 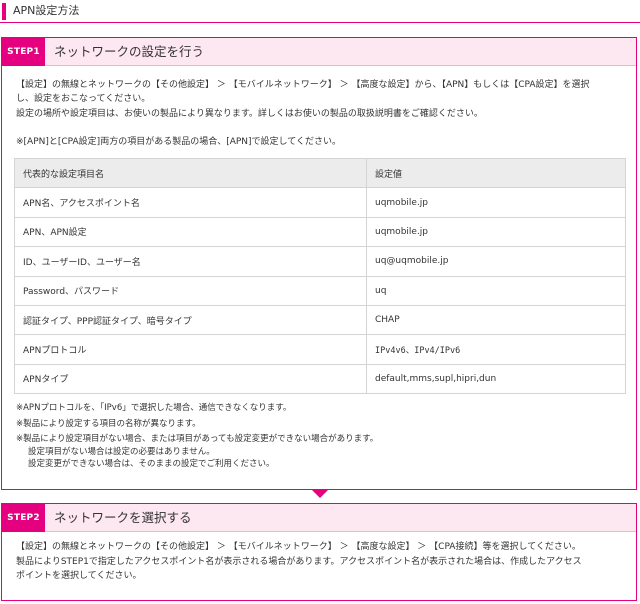 What do you see at coordinates (46, 10) in the screenshot?
I see `page-title: APN設定方法` at bounding box center [46, 10].